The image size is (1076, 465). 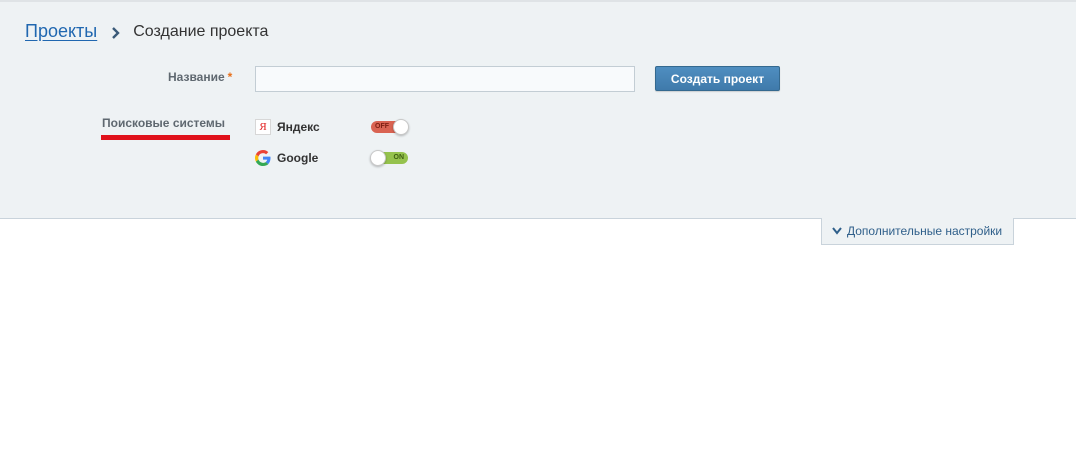 What do you see at coordinates (399, 157) in the screenshot?
I see `toggle-state-label: ON` at bounding box center [399, 157].